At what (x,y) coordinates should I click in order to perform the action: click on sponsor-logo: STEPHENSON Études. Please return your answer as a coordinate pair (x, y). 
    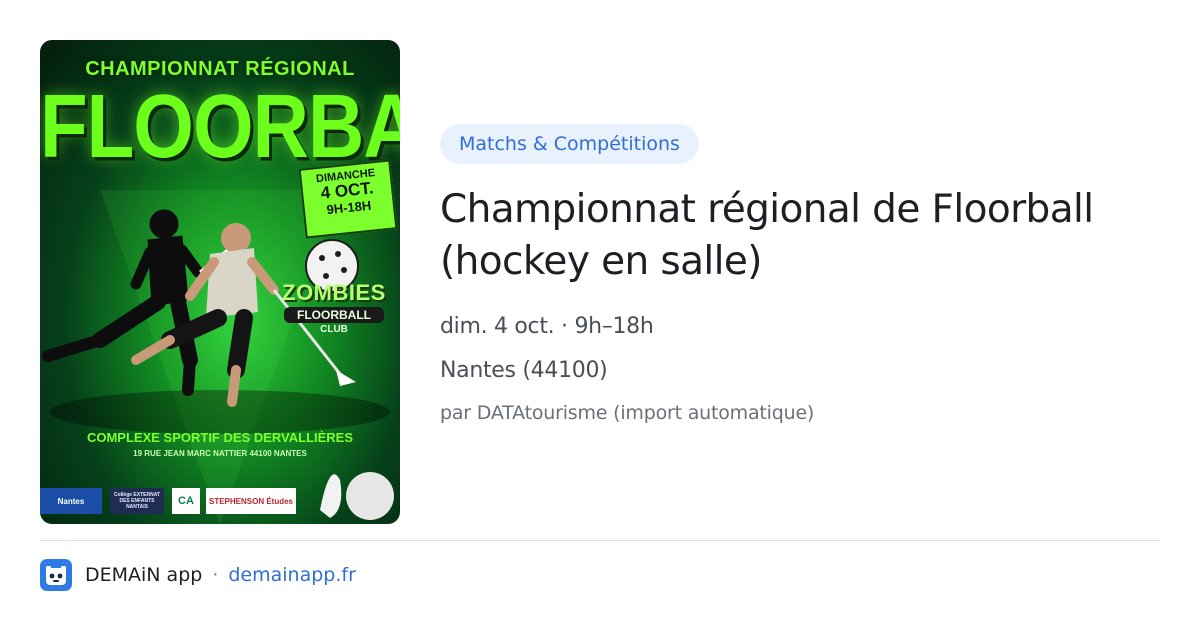
    Looking at the image, I should click on (251, 501).